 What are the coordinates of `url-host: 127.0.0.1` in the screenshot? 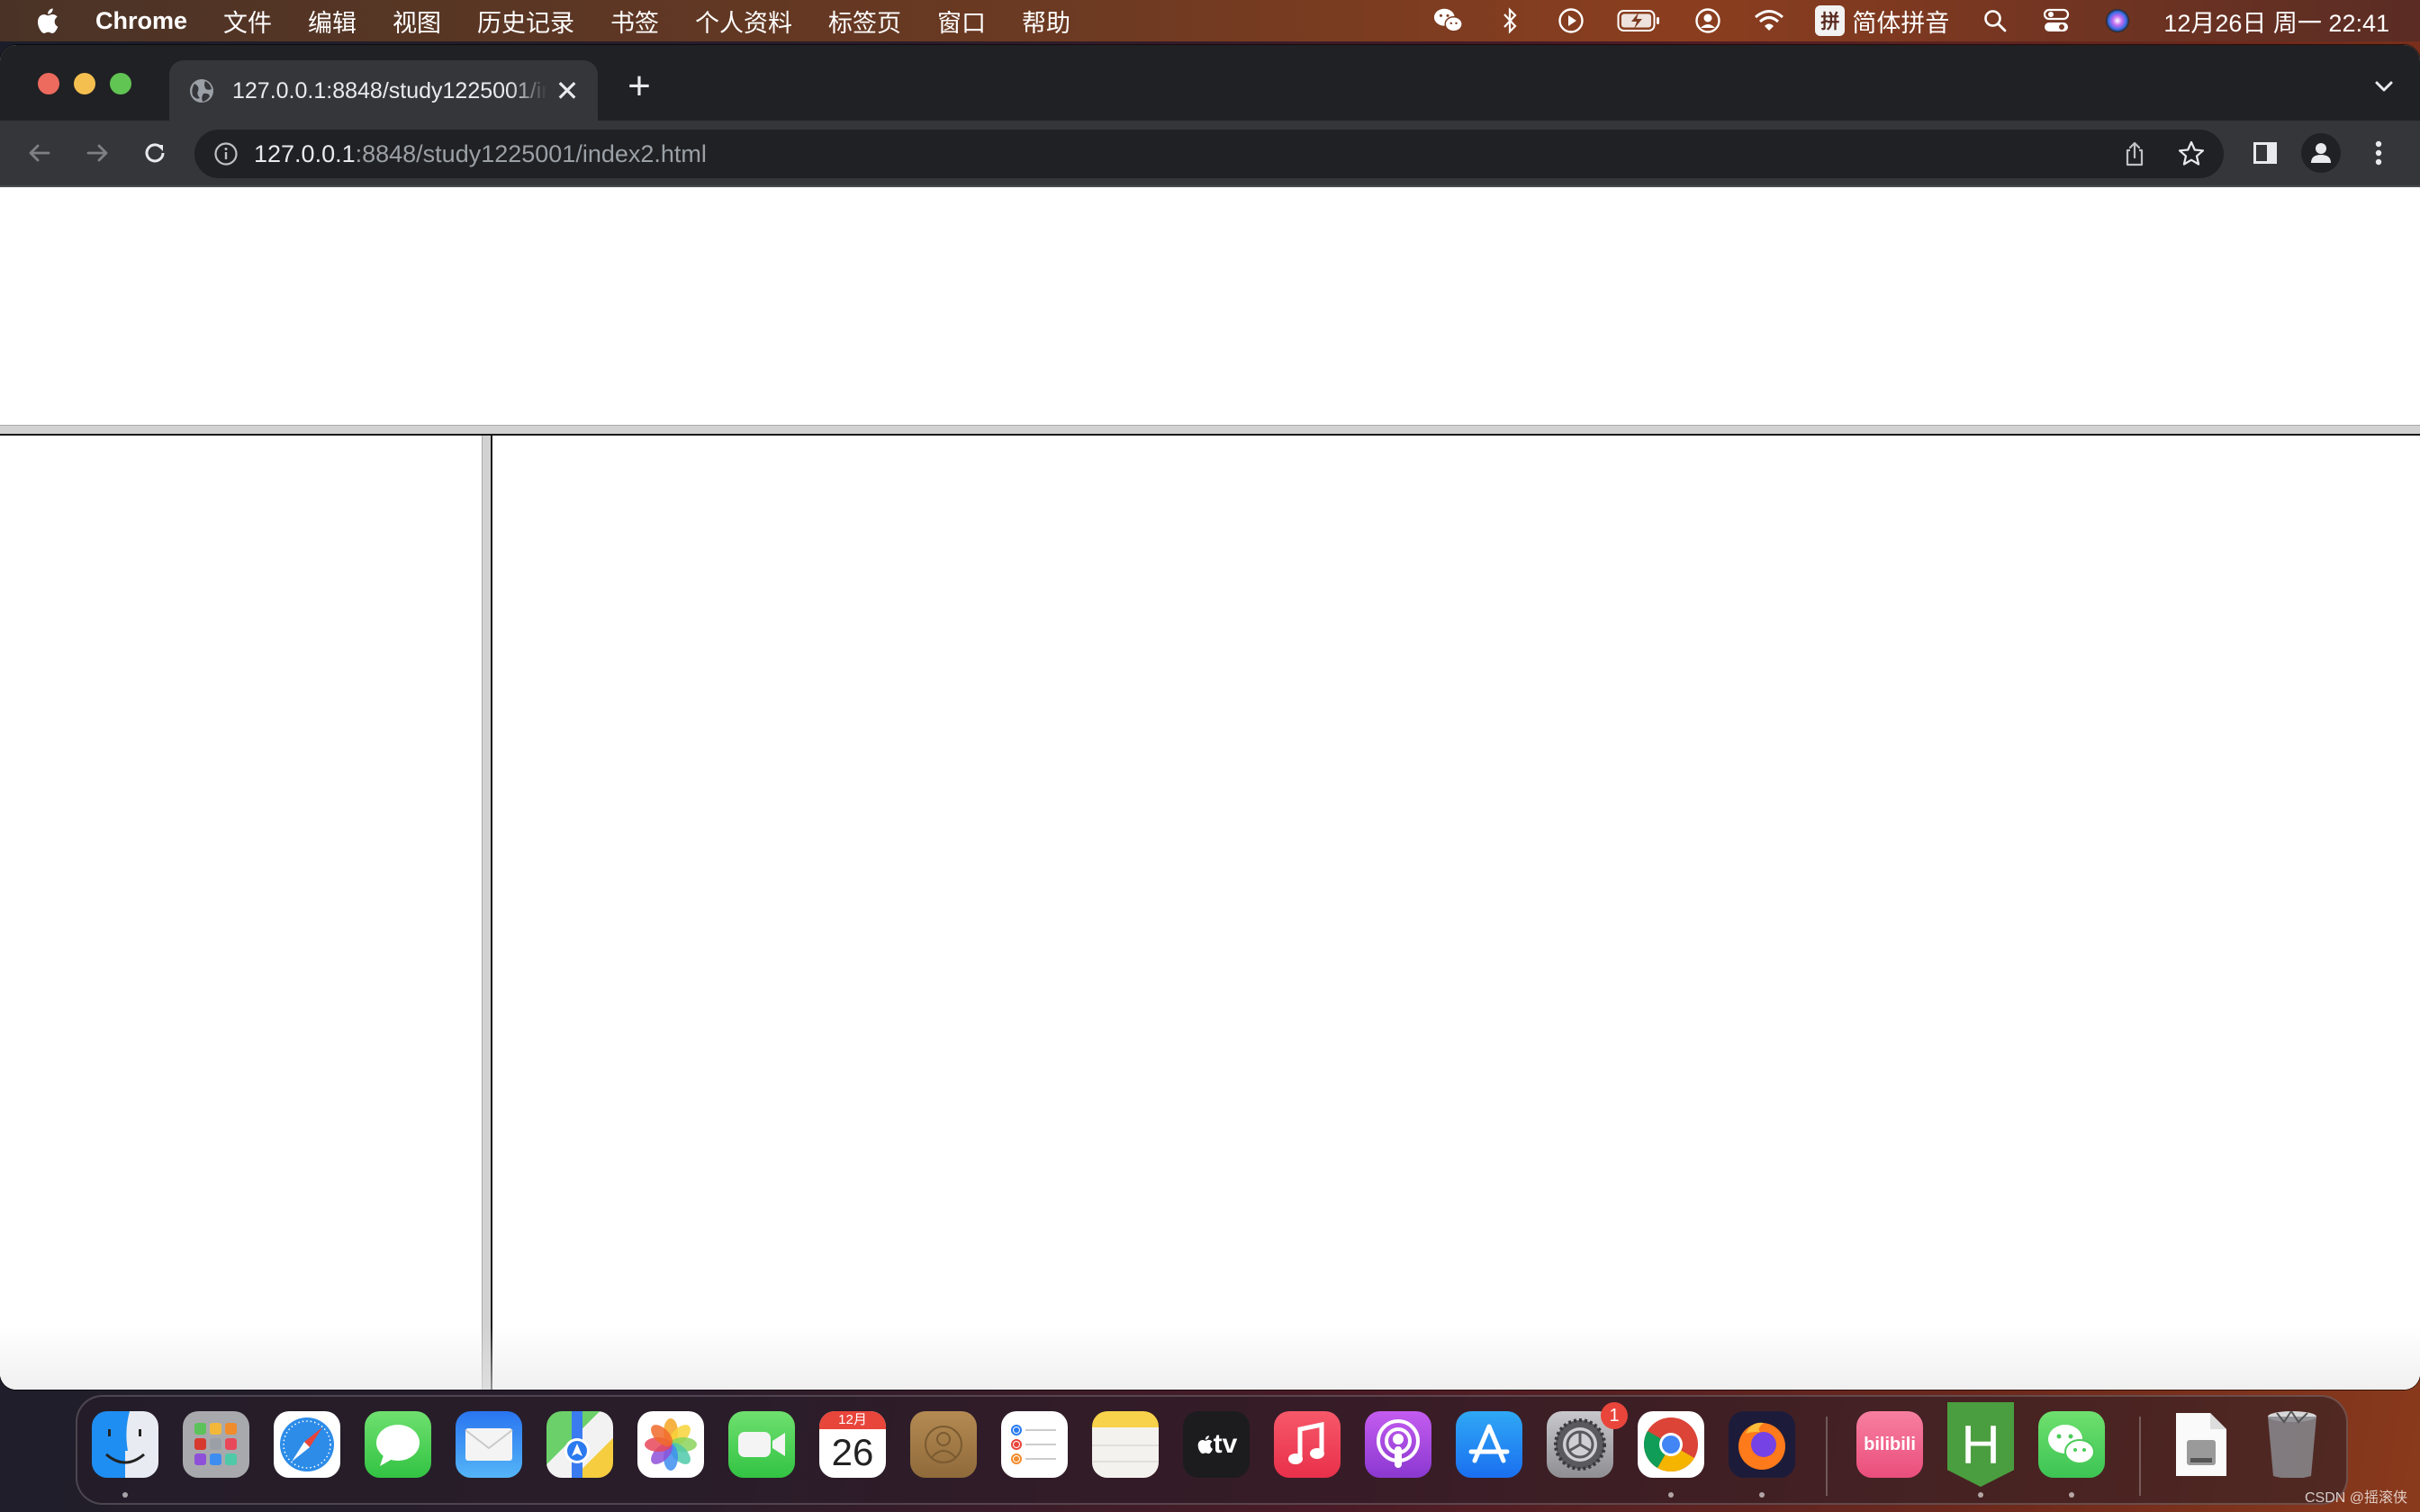 It's located at (305, 154).